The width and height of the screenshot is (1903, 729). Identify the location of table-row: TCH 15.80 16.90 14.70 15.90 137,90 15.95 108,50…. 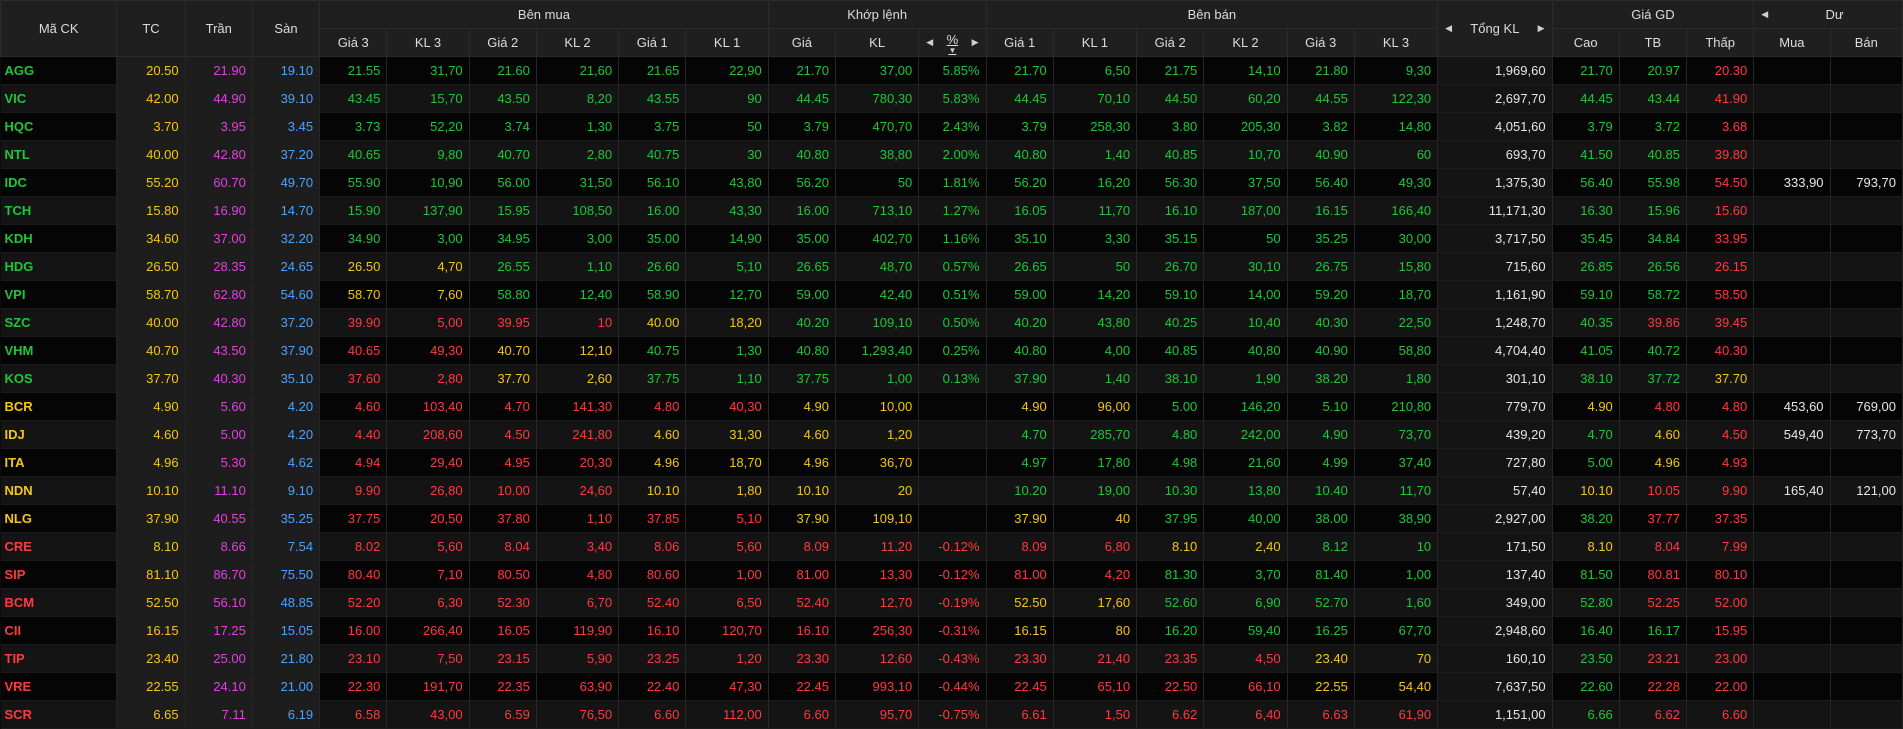
(951, 210).